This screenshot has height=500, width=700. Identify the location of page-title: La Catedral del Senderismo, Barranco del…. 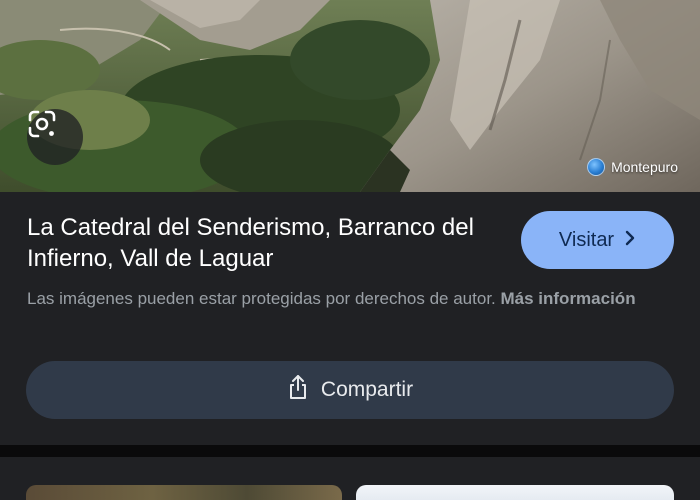
(267, 243).